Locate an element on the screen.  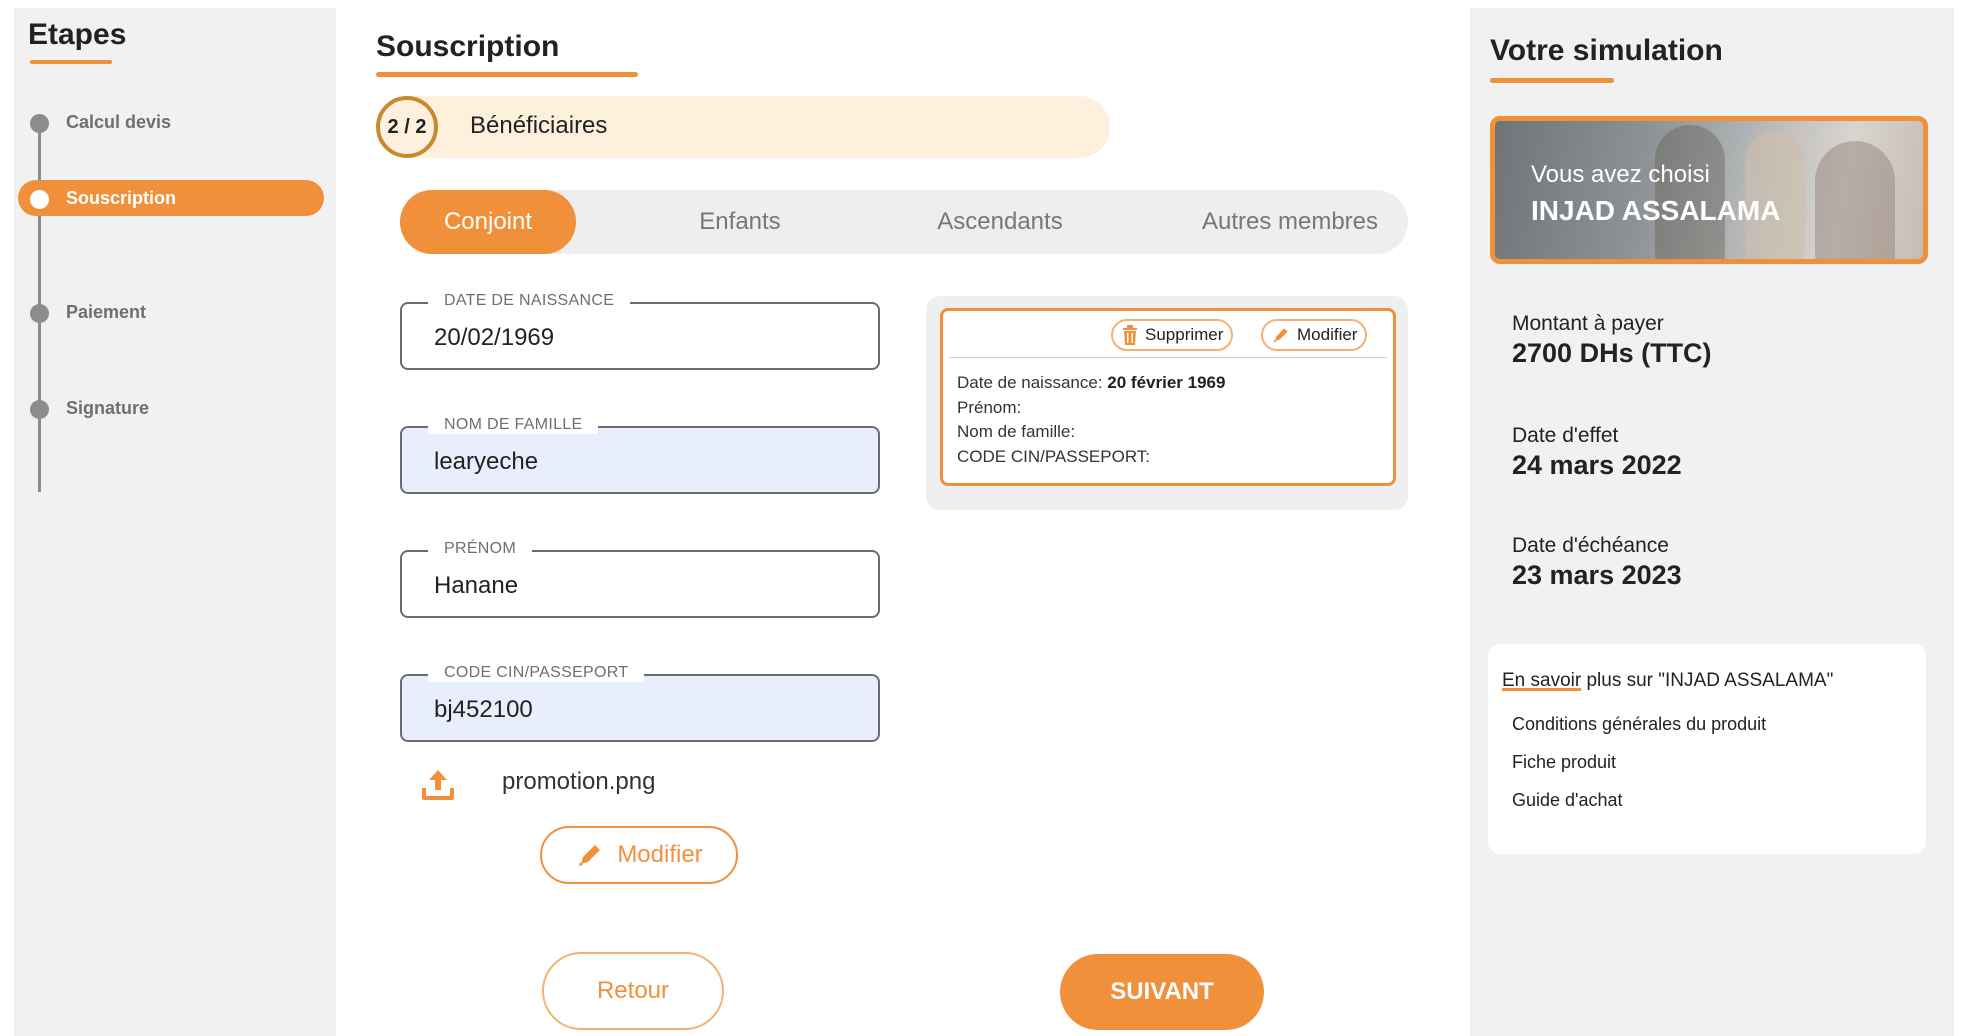
back-button: Retour is located at coordinates (633, 991).